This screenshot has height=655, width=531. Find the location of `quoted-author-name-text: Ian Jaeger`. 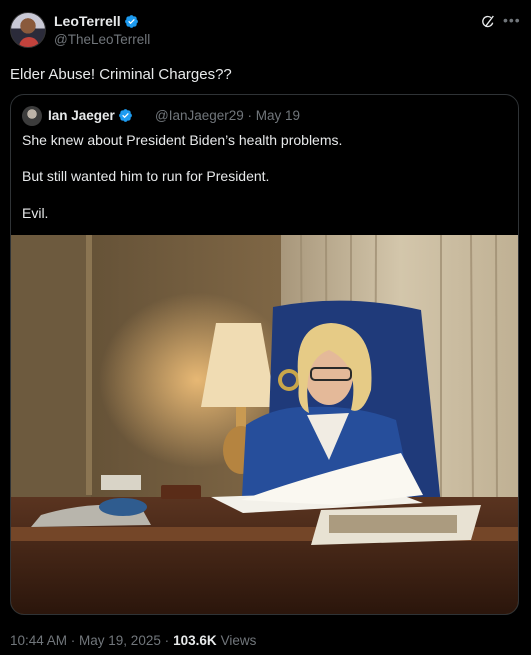

quoted-author-name-text: Ian Jaeger is located at coordinates (81, 115).